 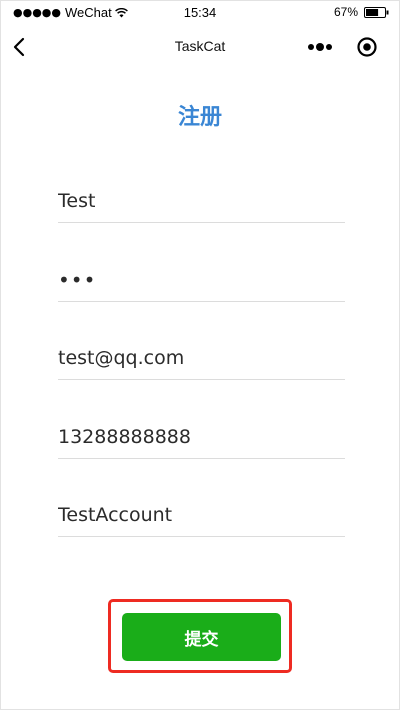 I want to click on submit-button: 提交, so click(x=201, y=637).